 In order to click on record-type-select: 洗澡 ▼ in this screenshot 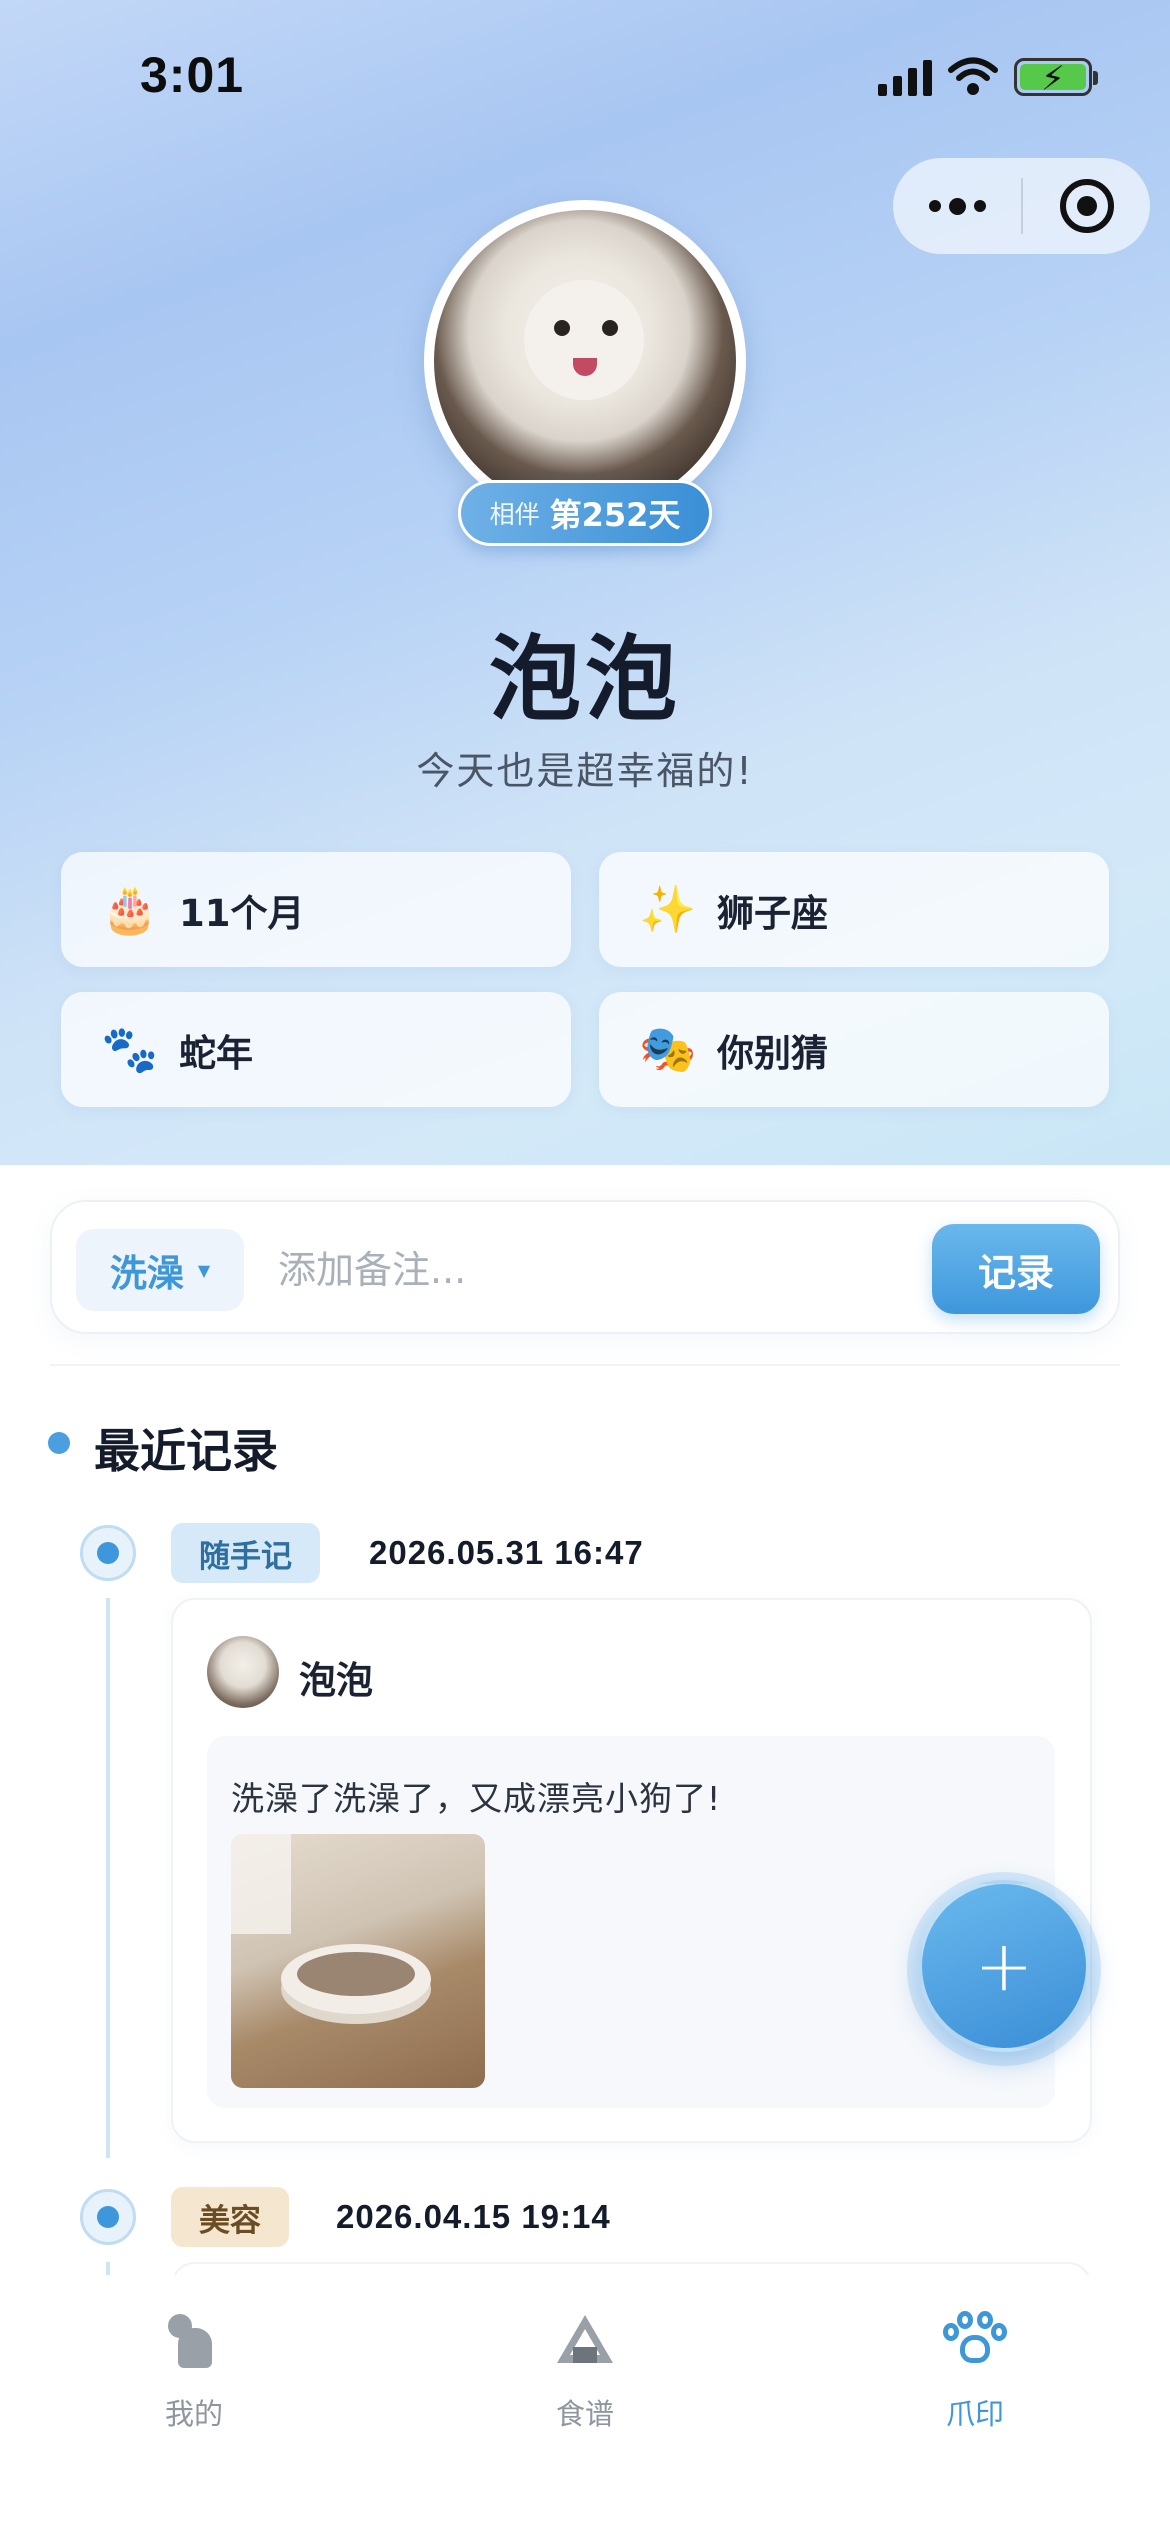, I will do `click(160, 1270)`.